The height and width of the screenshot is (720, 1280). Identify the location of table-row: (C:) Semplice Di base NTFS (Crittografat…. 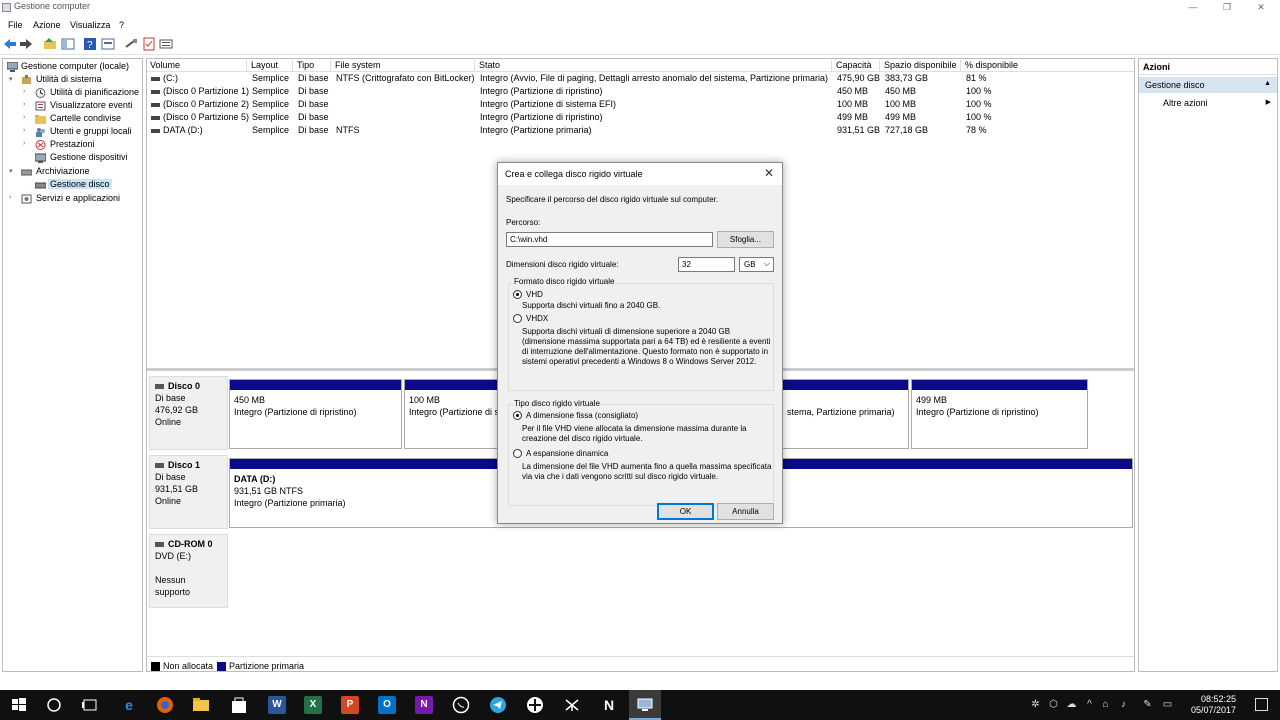
(640, 79).